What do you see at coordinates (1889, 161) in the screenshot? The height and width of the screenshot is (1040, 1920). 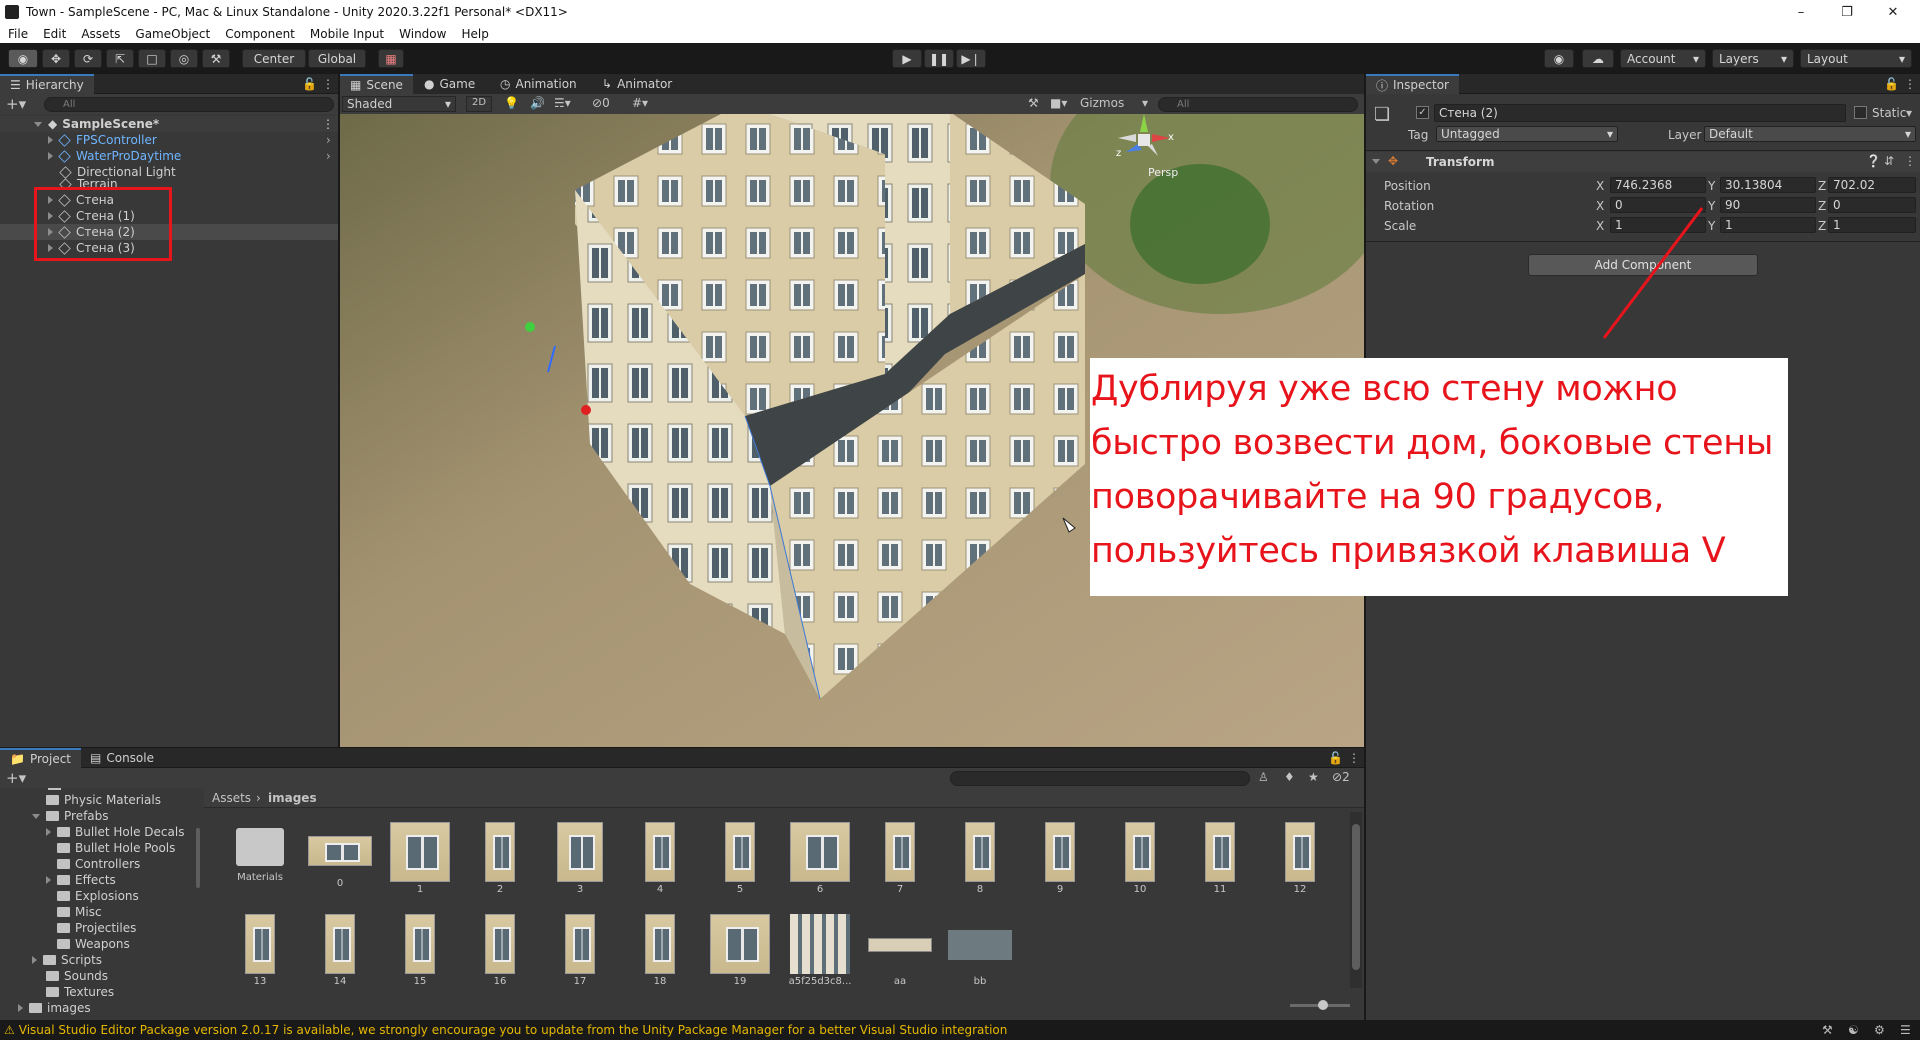 I see `preset-icon: ⇵` at bounding box center [1889, 161].